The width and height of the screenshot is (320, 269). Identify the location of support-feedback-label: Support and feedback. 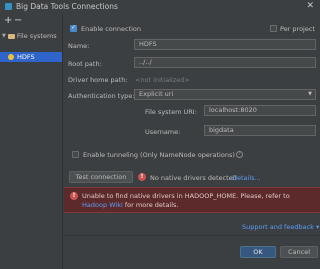
(278, 227).